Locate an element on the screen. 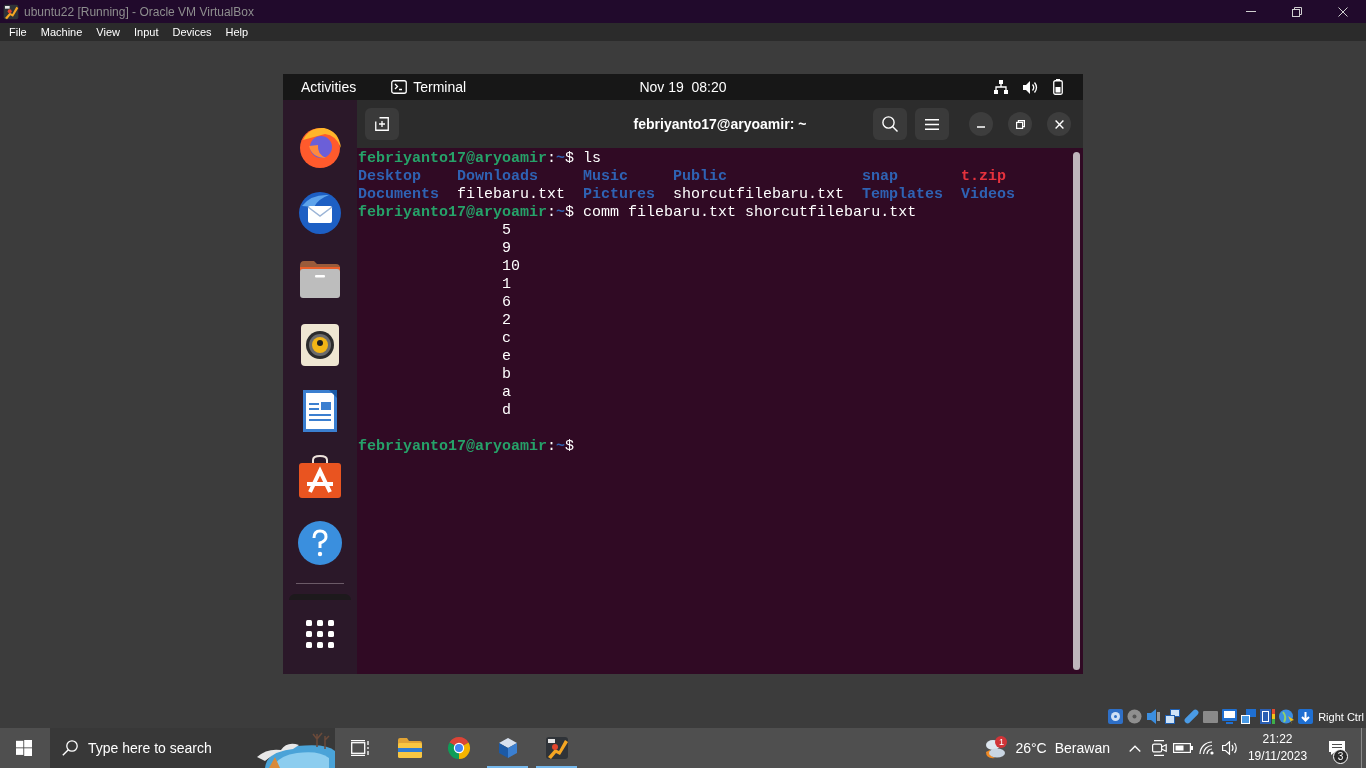 This screenshot has height=768, width=1366. menu-item: Devices is located at coordinates (192, 32).